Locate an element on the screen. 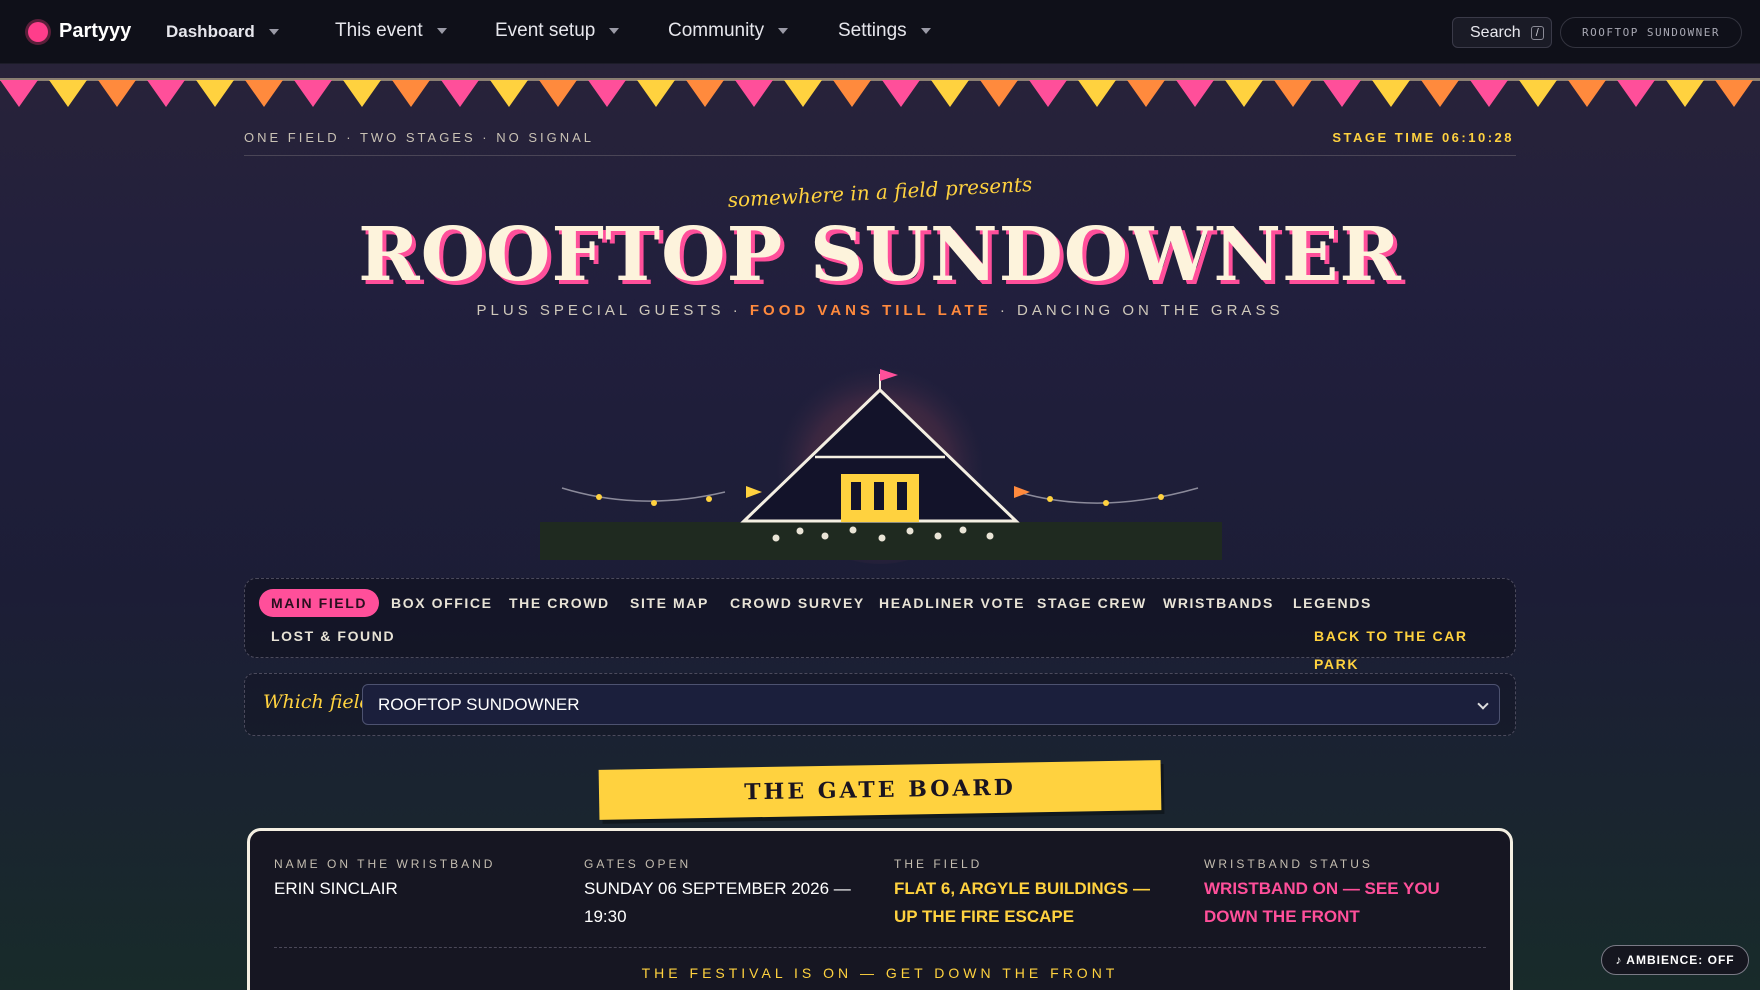  tagline: ONE FIELD · TWO STAGES · NO SIGNAL is located at coordinates (419, 137).